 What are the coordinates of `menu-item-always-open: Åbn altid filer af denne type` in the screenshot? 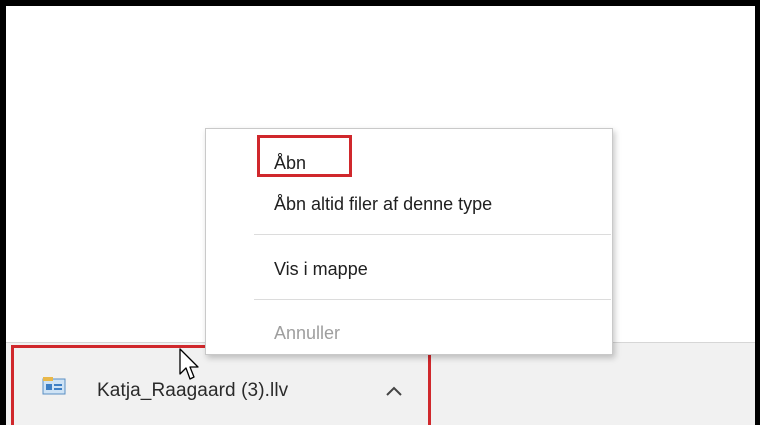 It's located at (409, 204).